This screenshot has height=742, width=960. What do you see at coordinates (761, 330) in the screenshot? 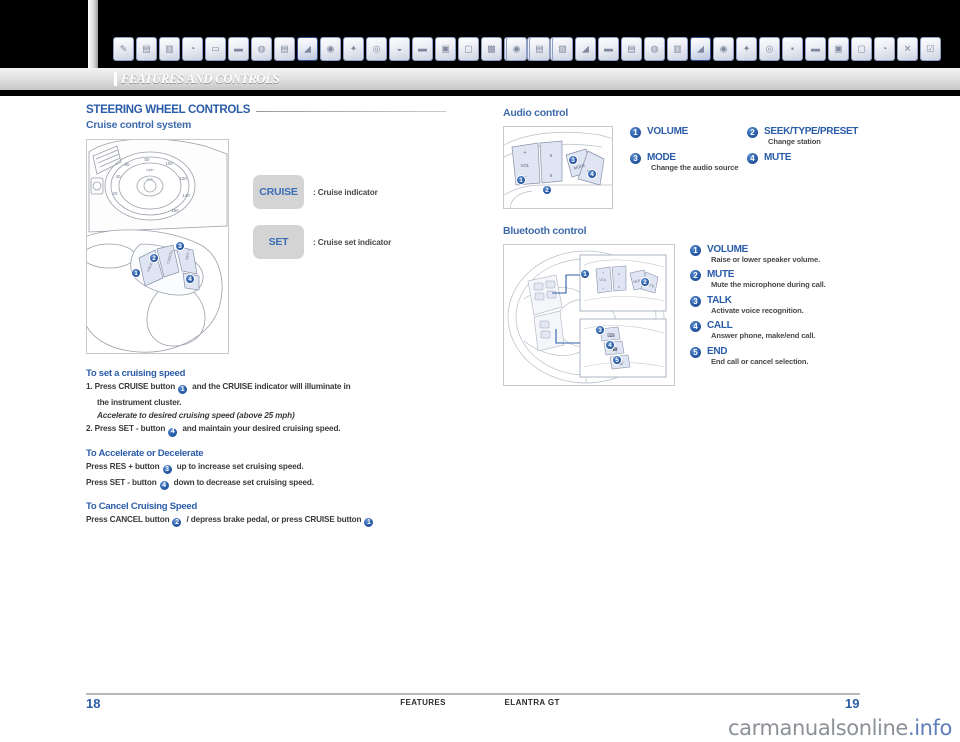
I see `legend-text-block: CALL Answer phone, make/end call.` at bounding box center [761, 330].